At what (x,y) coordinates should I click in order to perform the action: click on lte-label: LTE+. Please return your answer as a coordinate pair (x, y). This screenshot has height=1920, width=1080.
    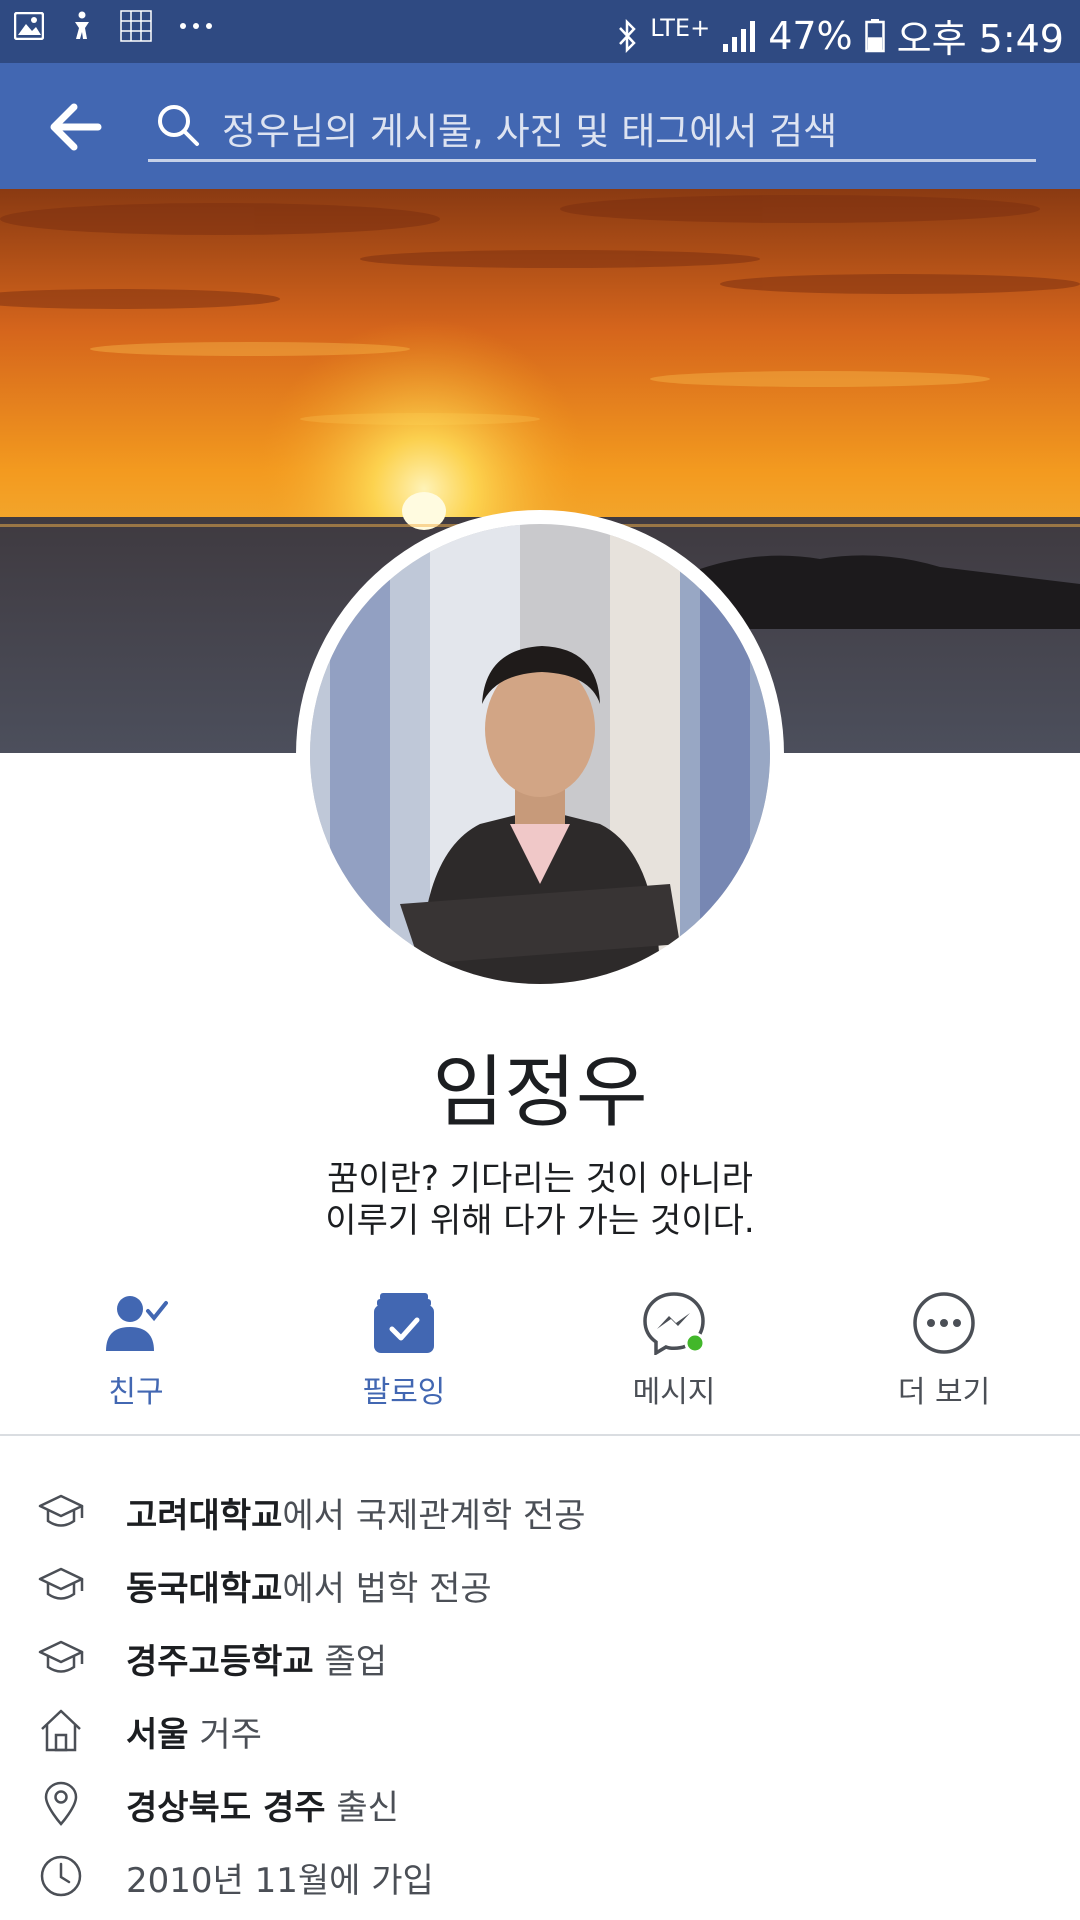
    Looking at the image, I should click on (680, 27).